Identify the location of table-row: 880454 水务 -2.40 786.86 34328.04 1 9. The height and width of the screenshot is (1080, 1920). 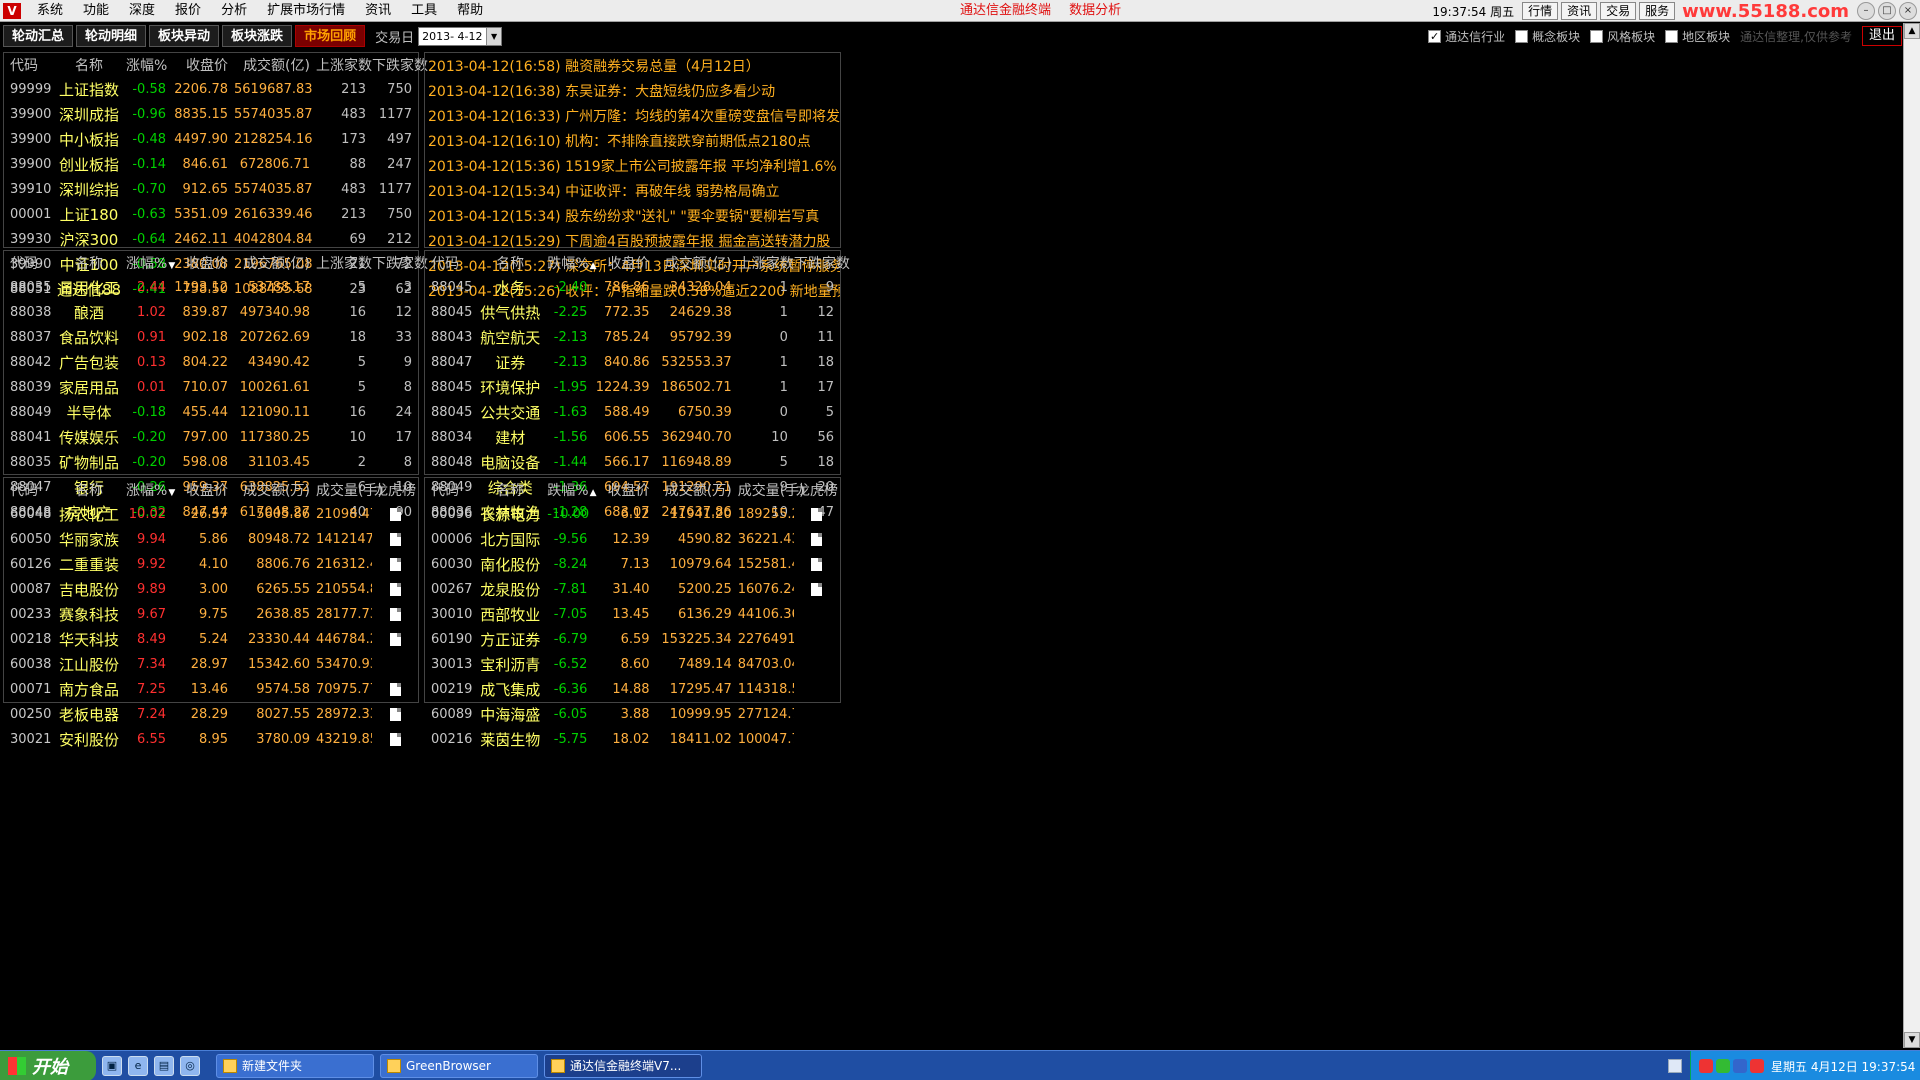
(632, 287).